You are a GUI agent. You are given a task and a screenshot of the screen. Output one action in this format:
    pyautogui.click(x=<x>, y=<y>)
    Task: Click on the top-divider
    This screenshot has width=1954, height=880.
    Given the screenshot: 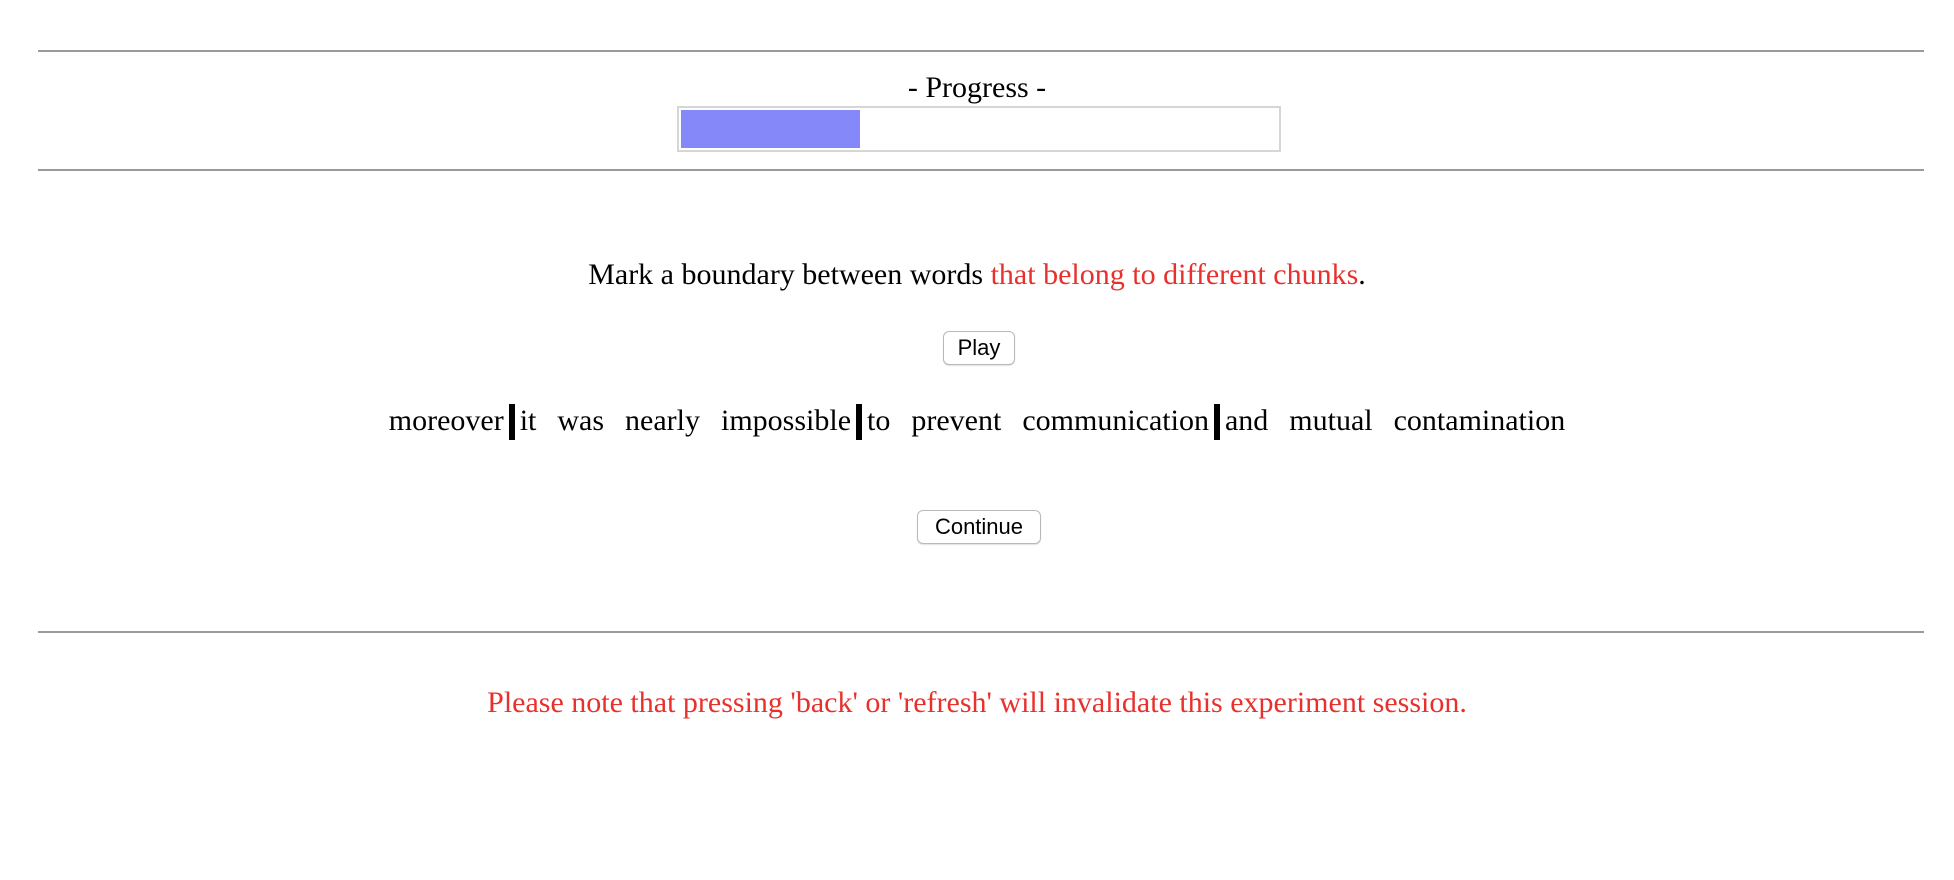 What is the action you would take?
    pyautogui.click(x=981, y=51)
    